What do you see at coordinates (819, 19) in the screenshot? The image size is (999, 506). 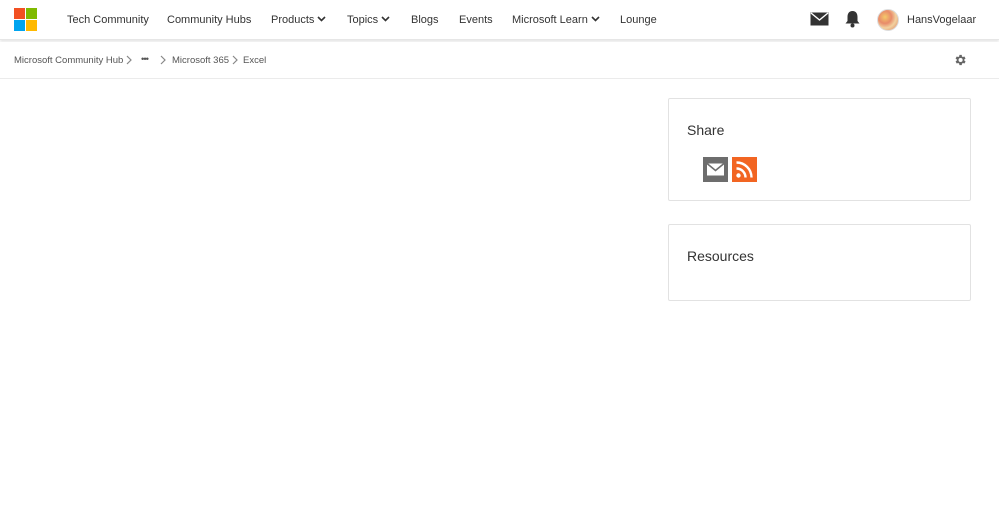 I see `mail-icon` at bounding box center [819, 19].